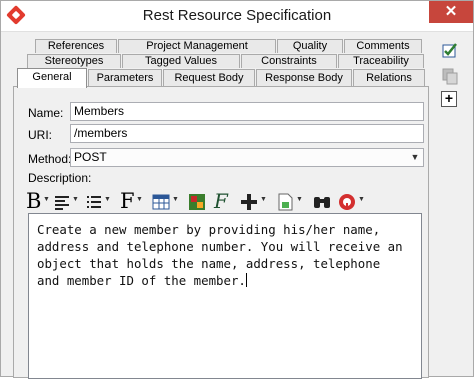 The height and width of the screenshot is (379, 474). Describe the element at coordinates (209, 78) in the screenshot. I see `tab-request-body: Request Body` at that location.